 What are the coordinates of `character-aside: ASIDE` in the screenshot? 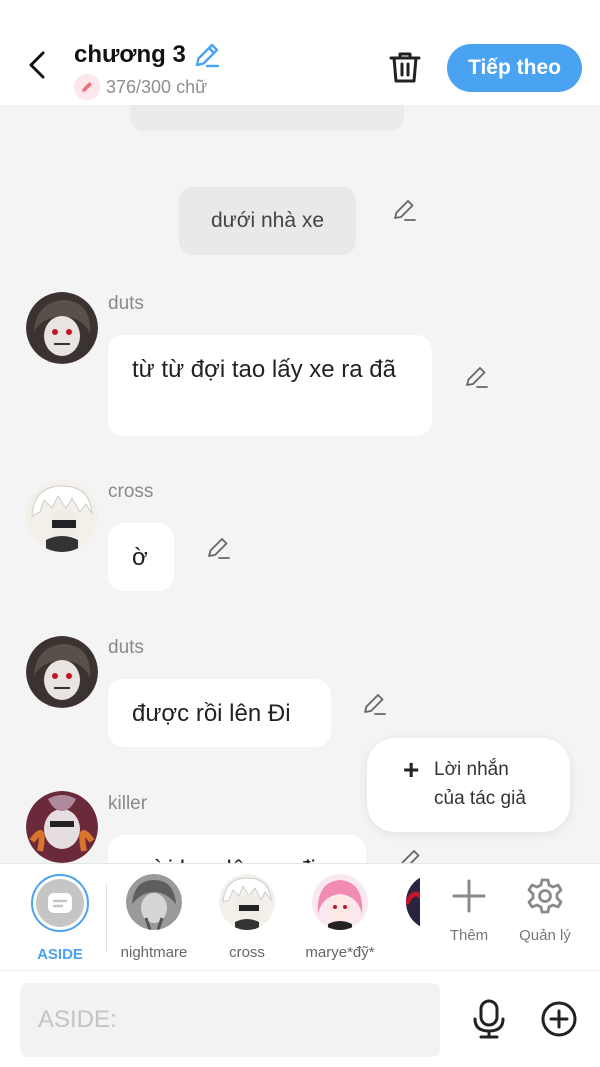 It's located at (60, 918).